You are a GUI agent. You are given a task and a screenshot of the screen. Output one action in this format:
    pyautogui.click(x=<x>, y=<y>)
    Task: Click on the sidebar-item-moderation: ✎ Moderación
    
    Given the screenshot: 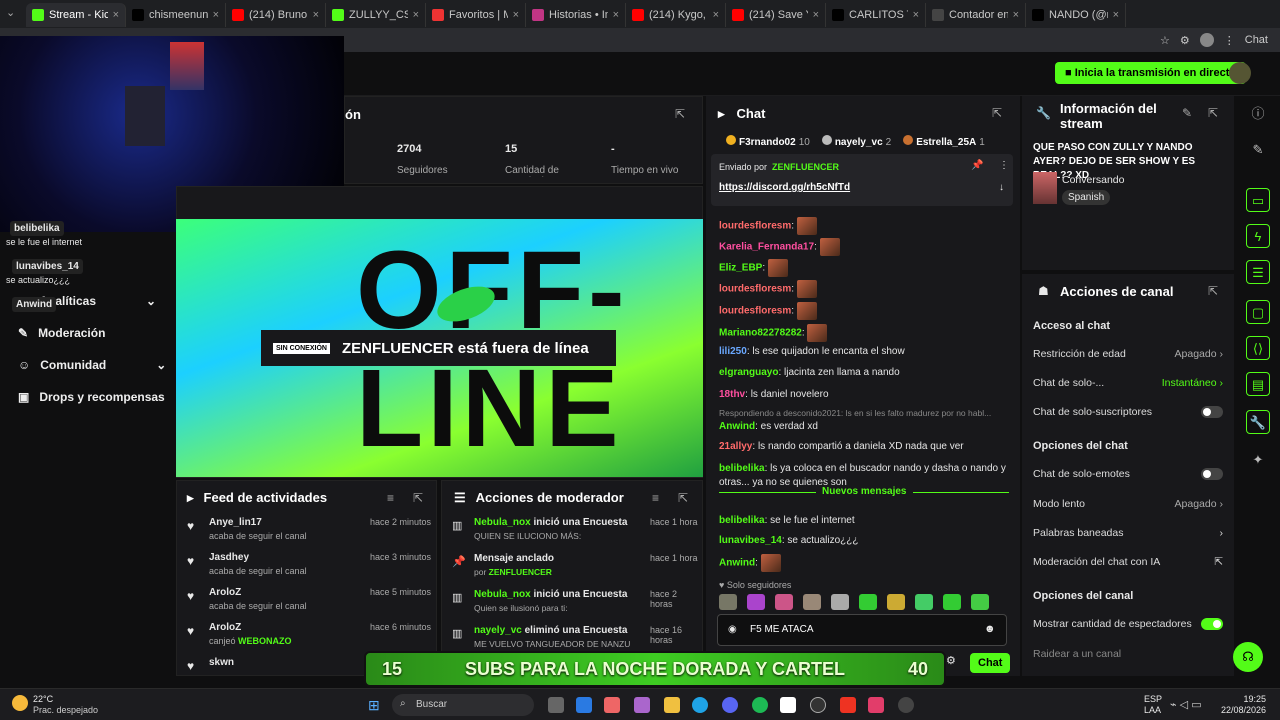 What is the action you would take?
    pyautogui.click(x=61, y=333)
    